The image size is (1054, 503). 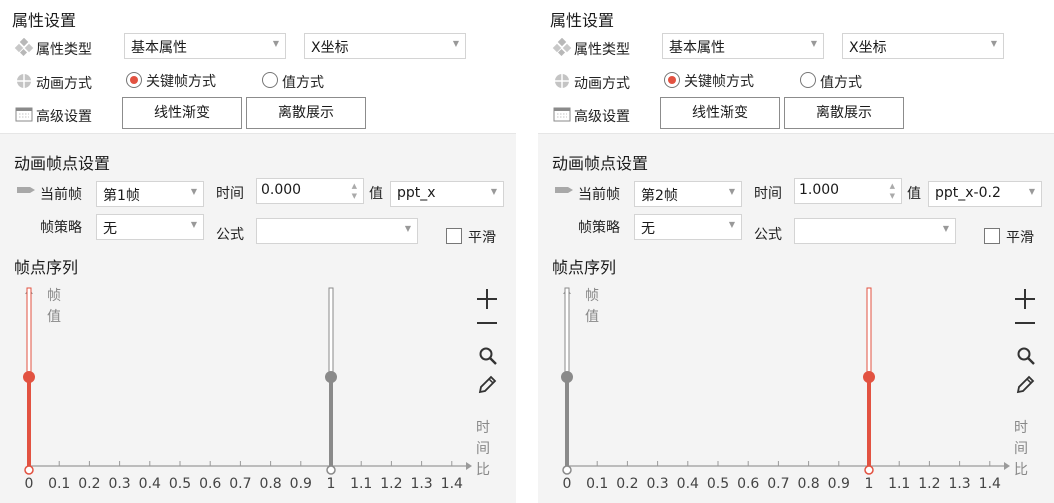 I want to click on current-frame-icon, so click(x=564, y=190).